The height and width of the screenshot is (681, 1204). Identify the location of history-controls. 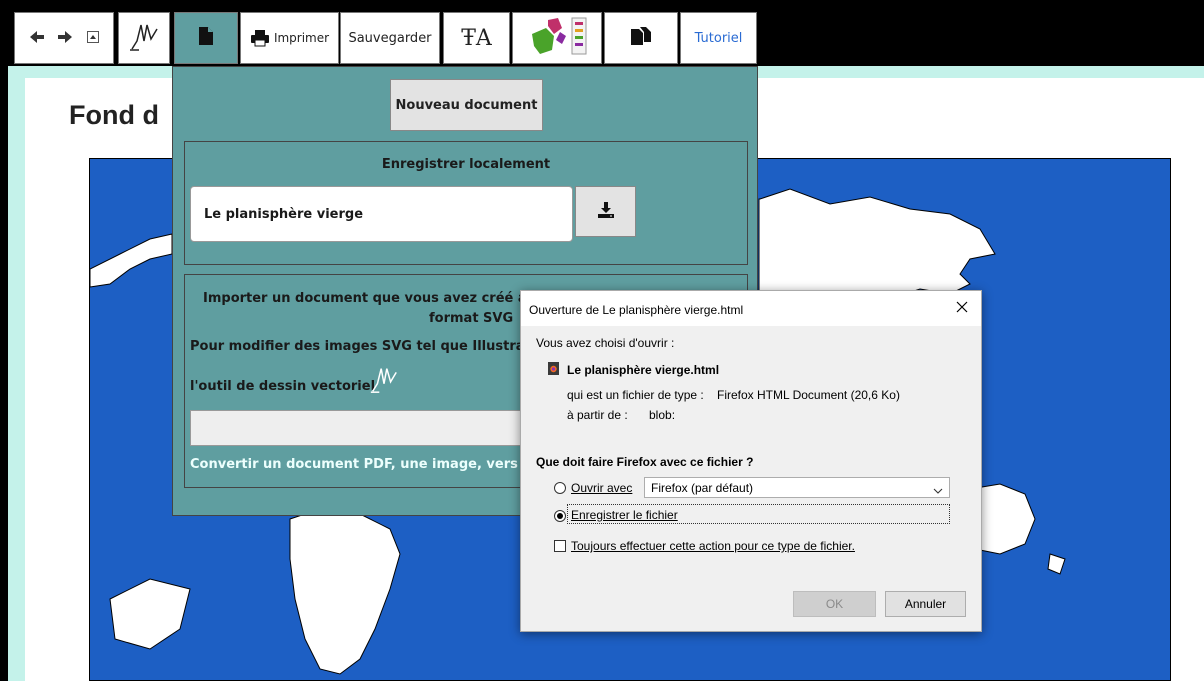
(64, 38).